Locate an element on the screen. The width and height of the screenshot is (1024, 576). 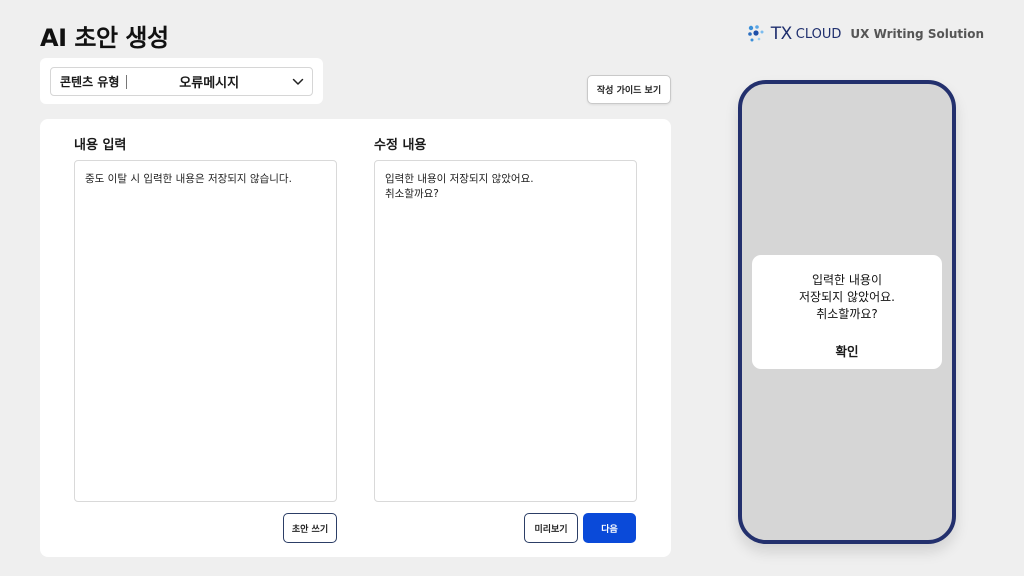
content-type-label: 콘텐츠 유형 is located at coordinates (90, 82).